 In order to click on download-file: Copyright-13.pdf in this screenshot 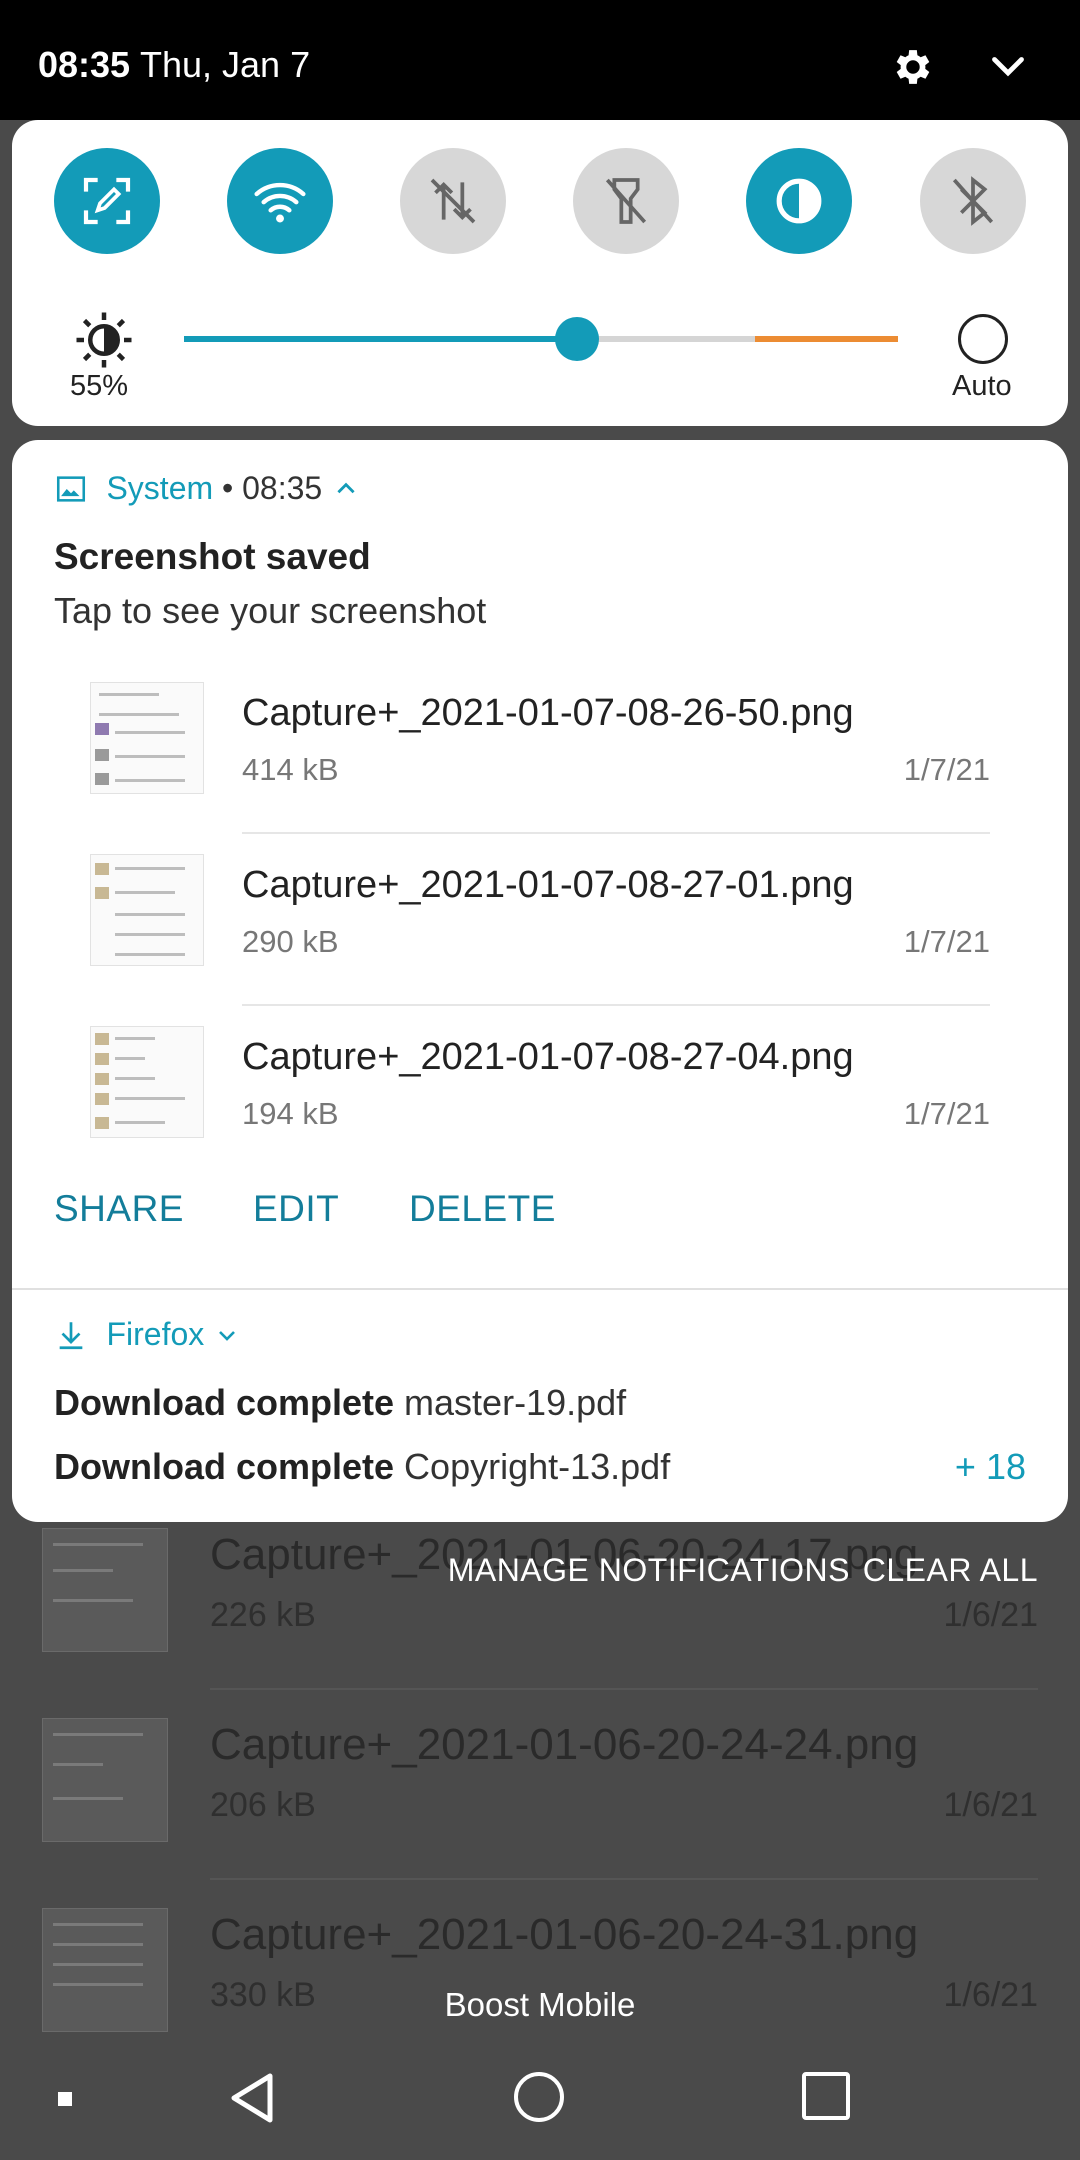, I will do `click(537, 1466)`.